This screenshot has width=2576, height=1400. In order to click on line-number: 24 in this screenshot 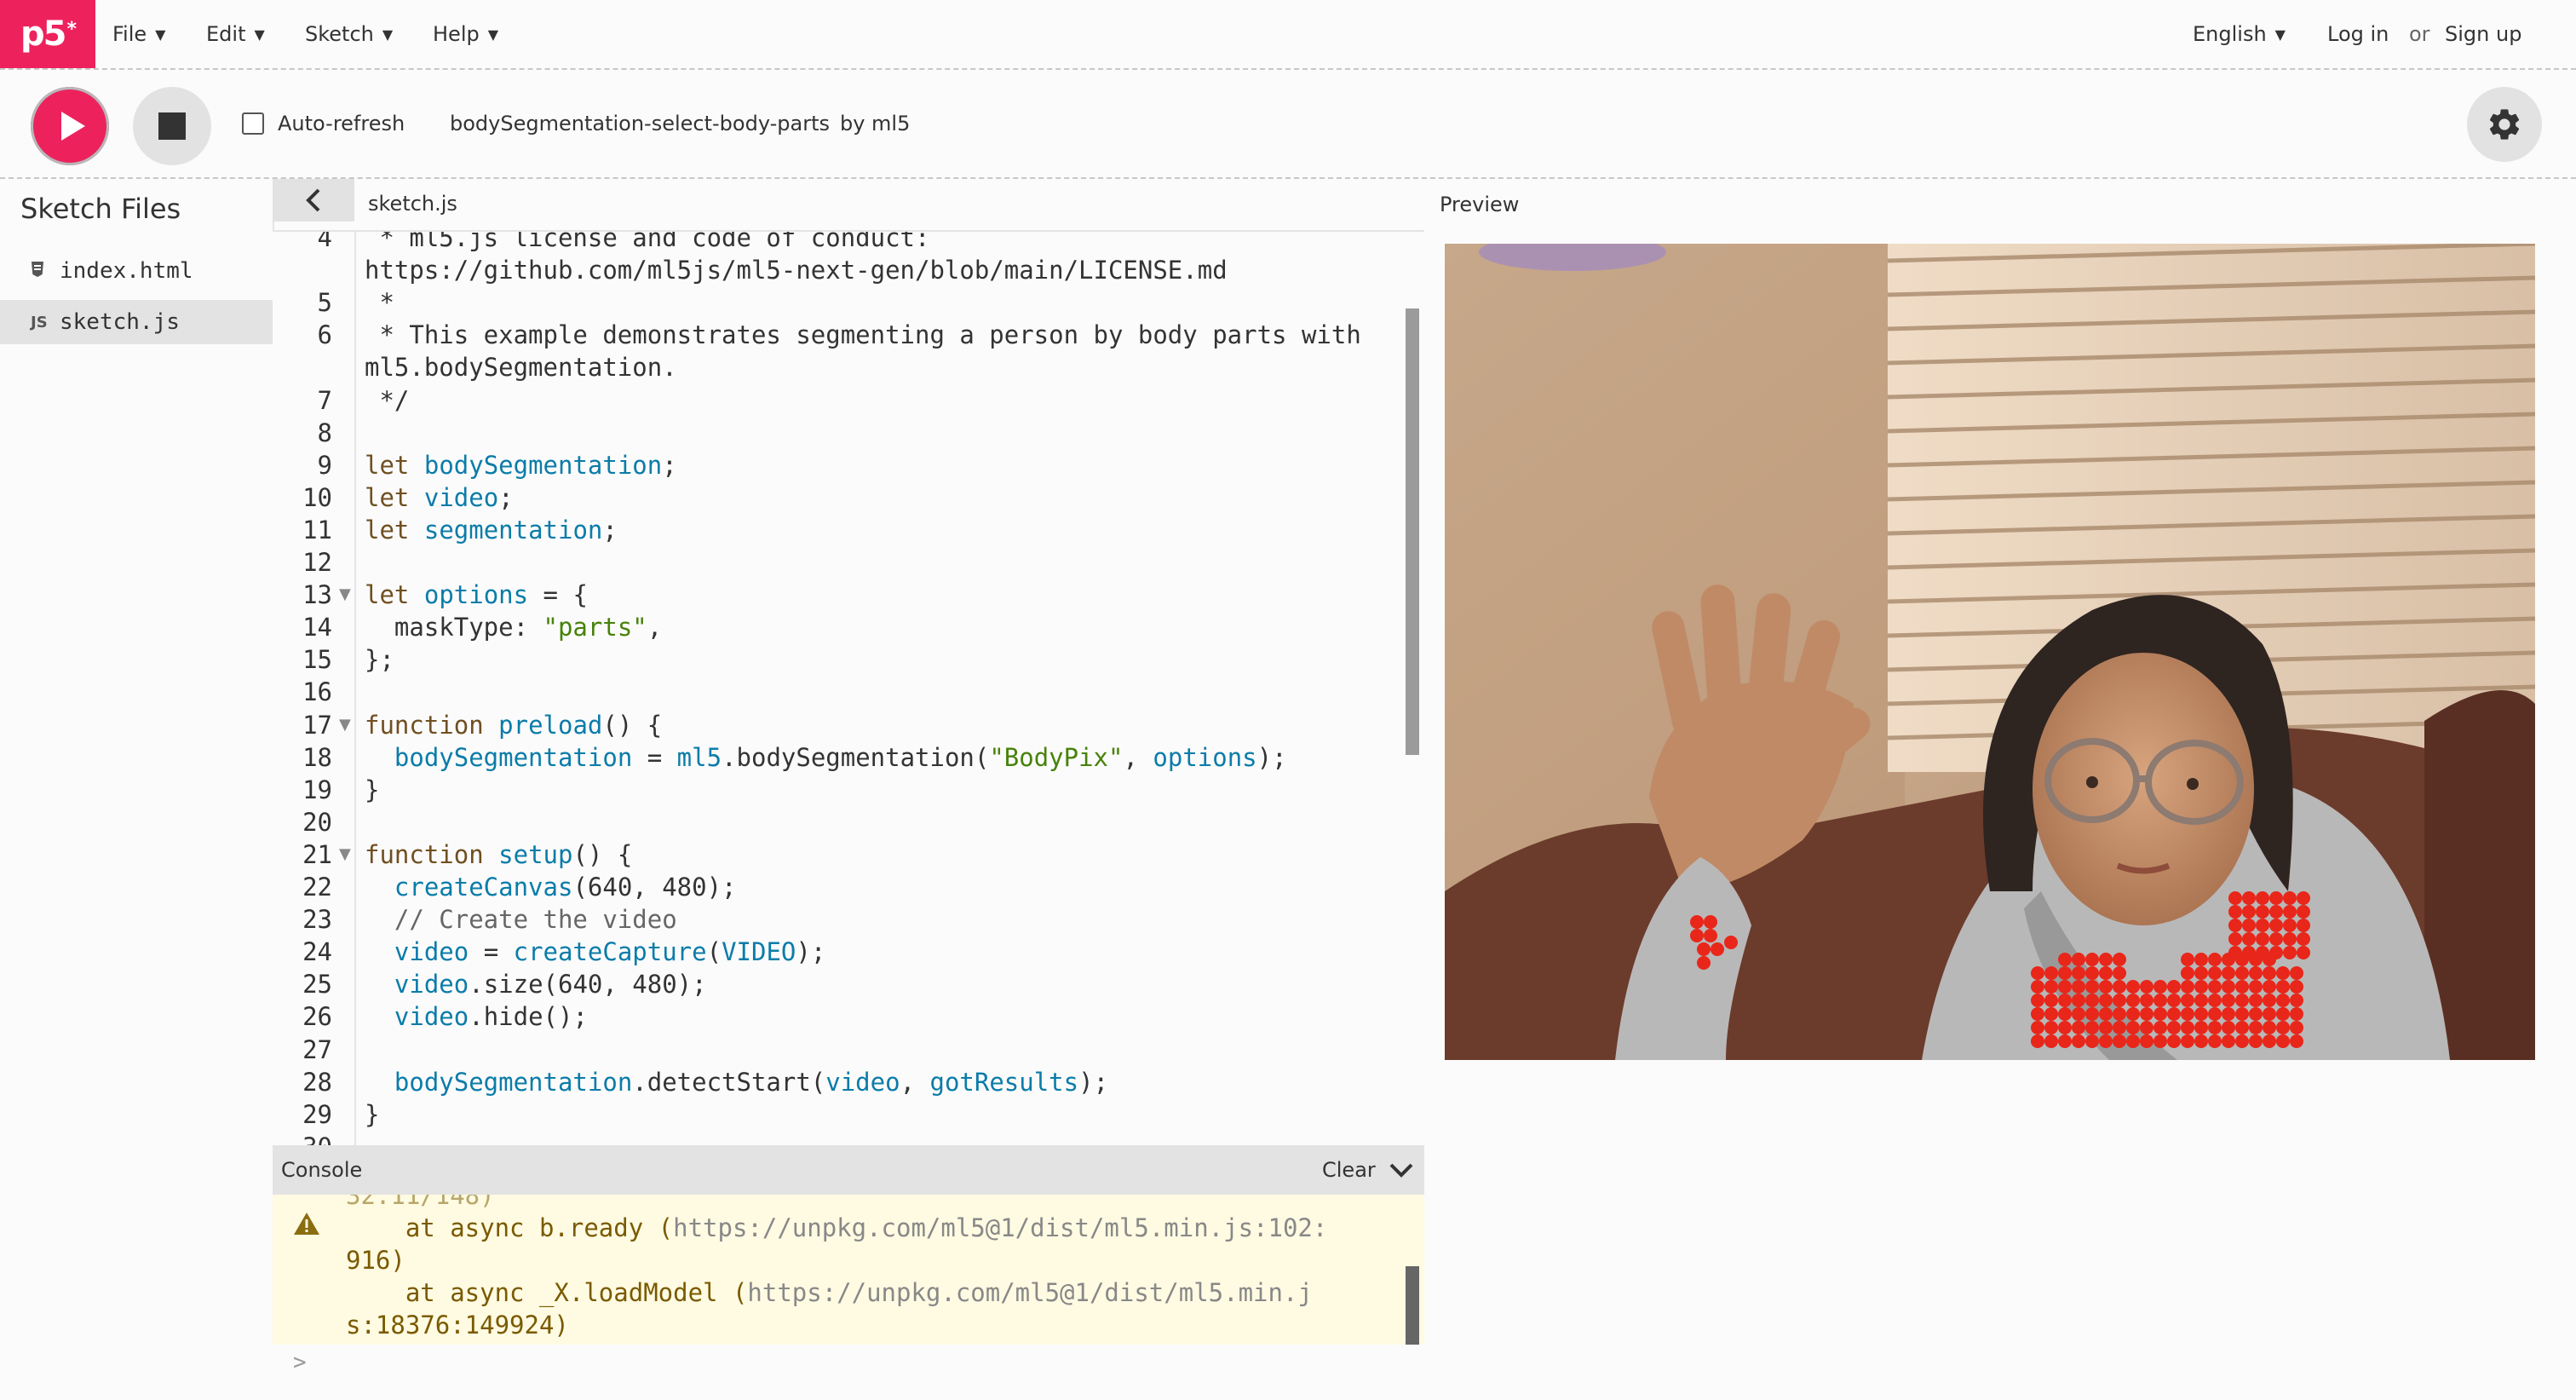, I will do `click(317, 952)`.